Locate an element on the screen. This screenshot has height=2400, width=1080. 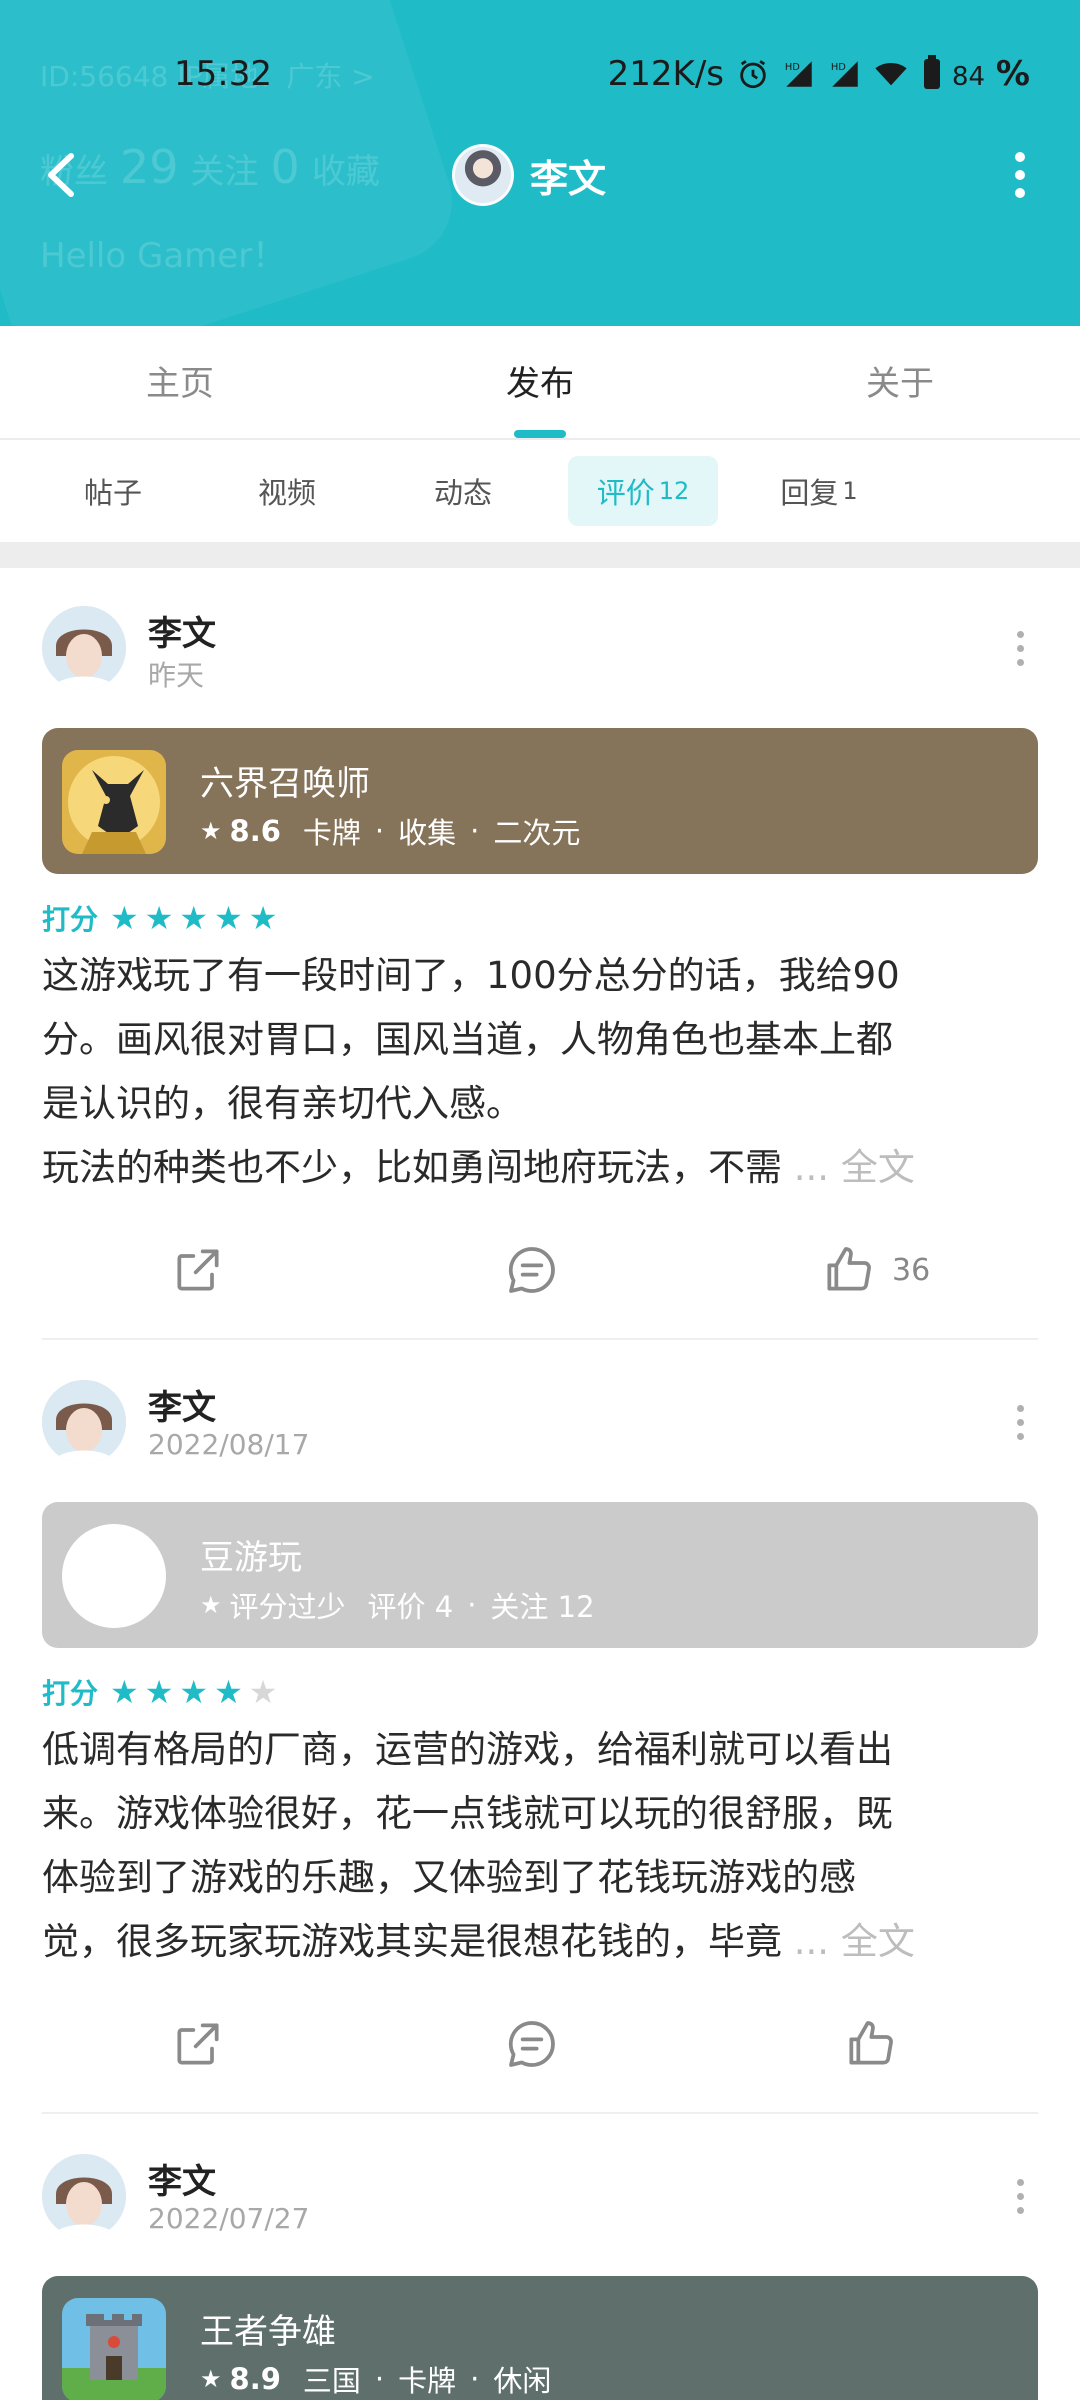
game-meta: ★ 评分过少 评价 4 · 关注 12 is located at coordinates (397, 1605).